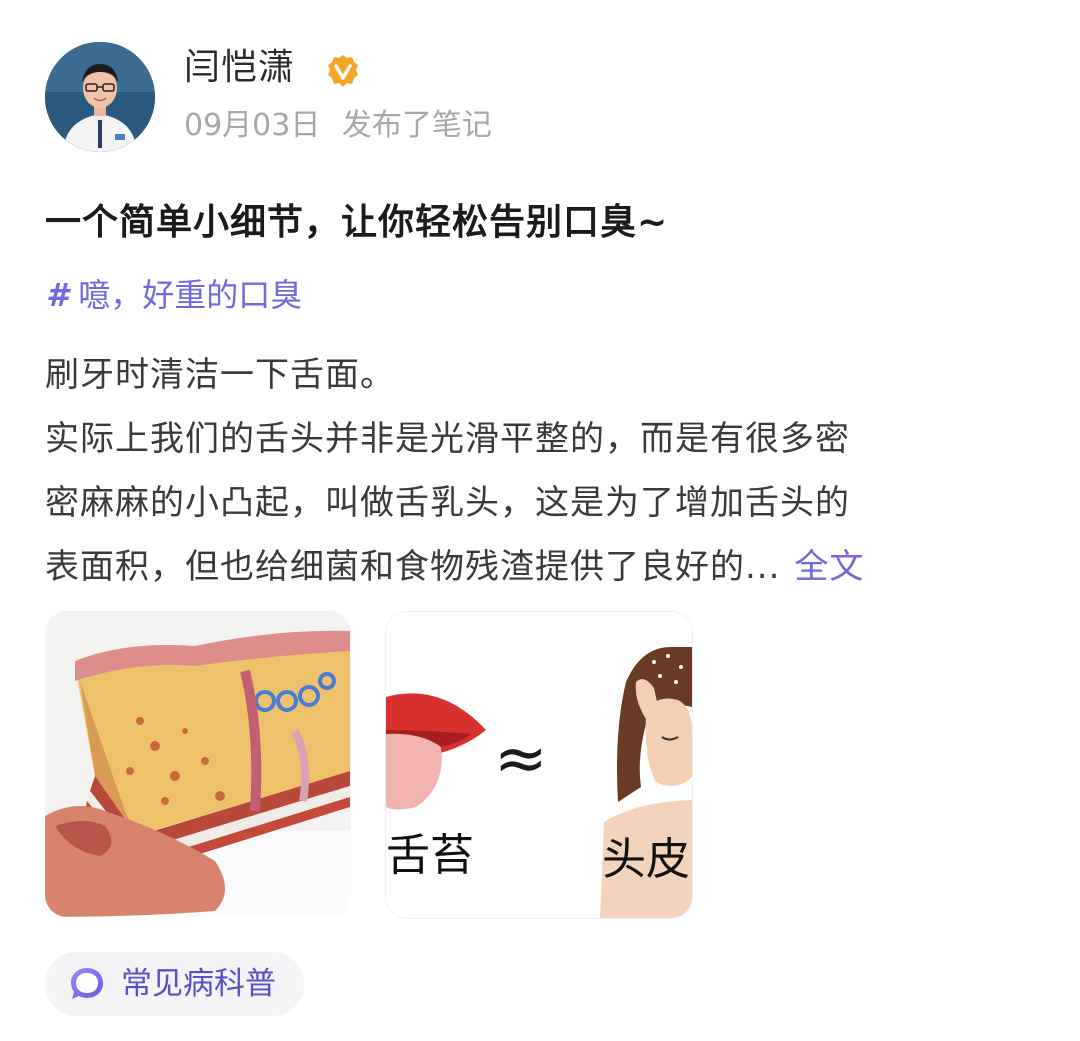 This screenshot has height=1041, width=1080. I want to click on topic-tag: # 噫，好重的口臭, so click(174, 295).